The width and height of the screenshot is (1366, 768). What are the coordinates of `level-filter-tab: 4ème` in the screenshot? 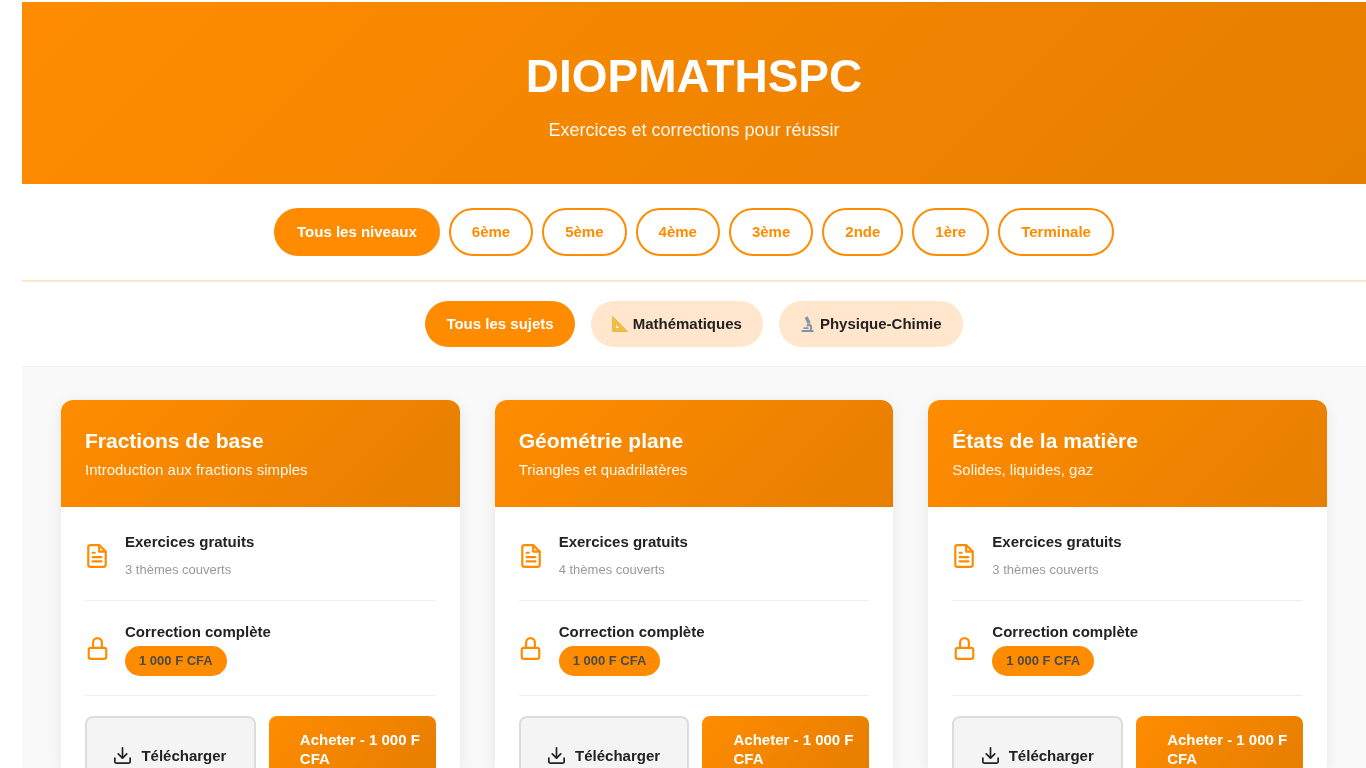 It's located at (677, 232).